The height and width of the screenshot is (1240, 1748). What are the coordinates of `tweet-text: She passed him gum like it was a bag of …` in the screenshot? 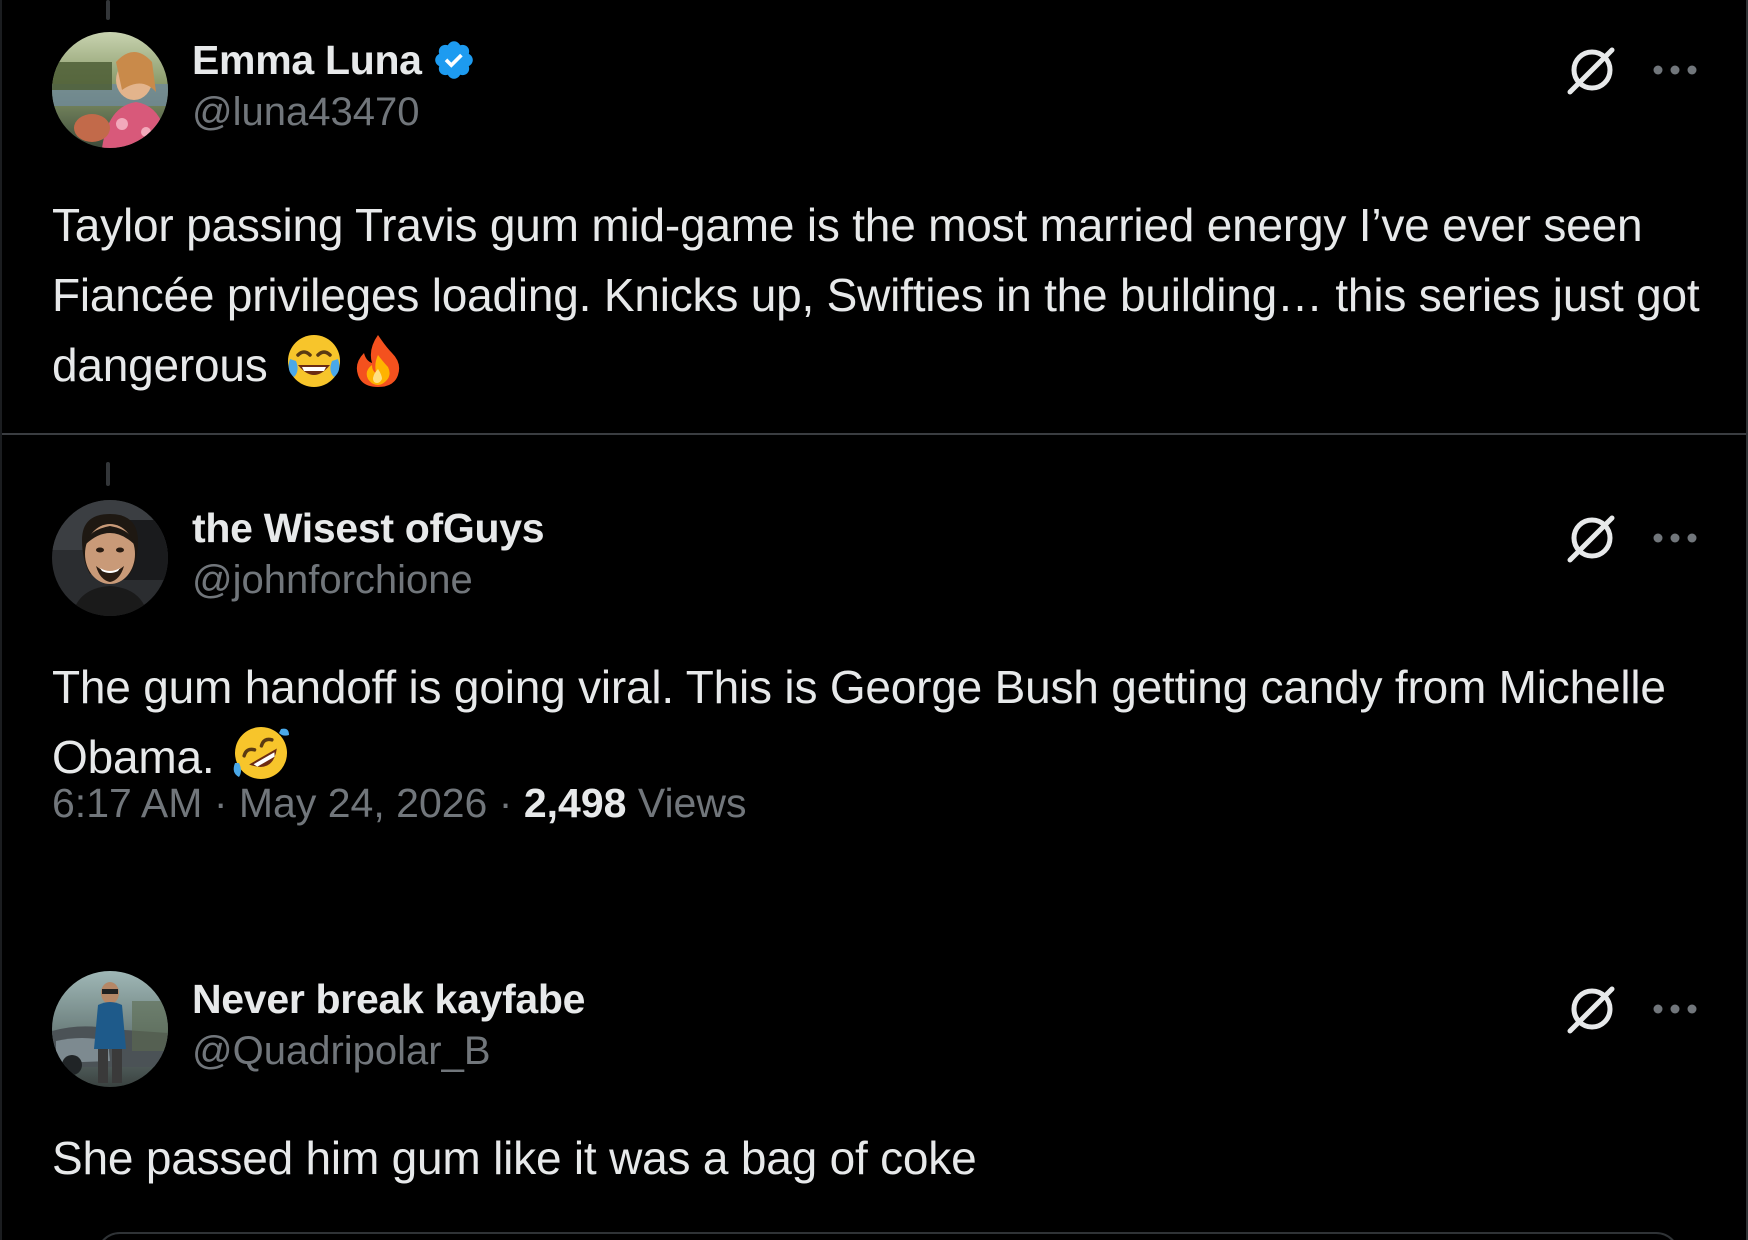 It's located at (877, 1158).